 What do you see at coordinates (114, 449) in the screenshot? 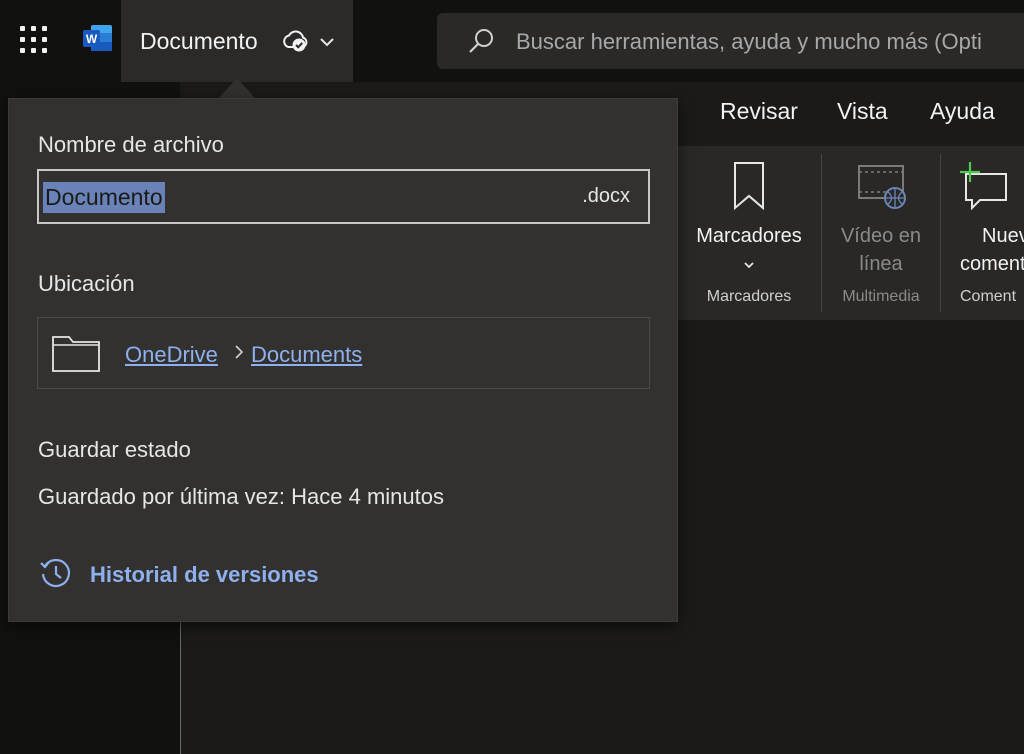
I see `save-state-label: Guardar estado` at bounding box center [114, 449].